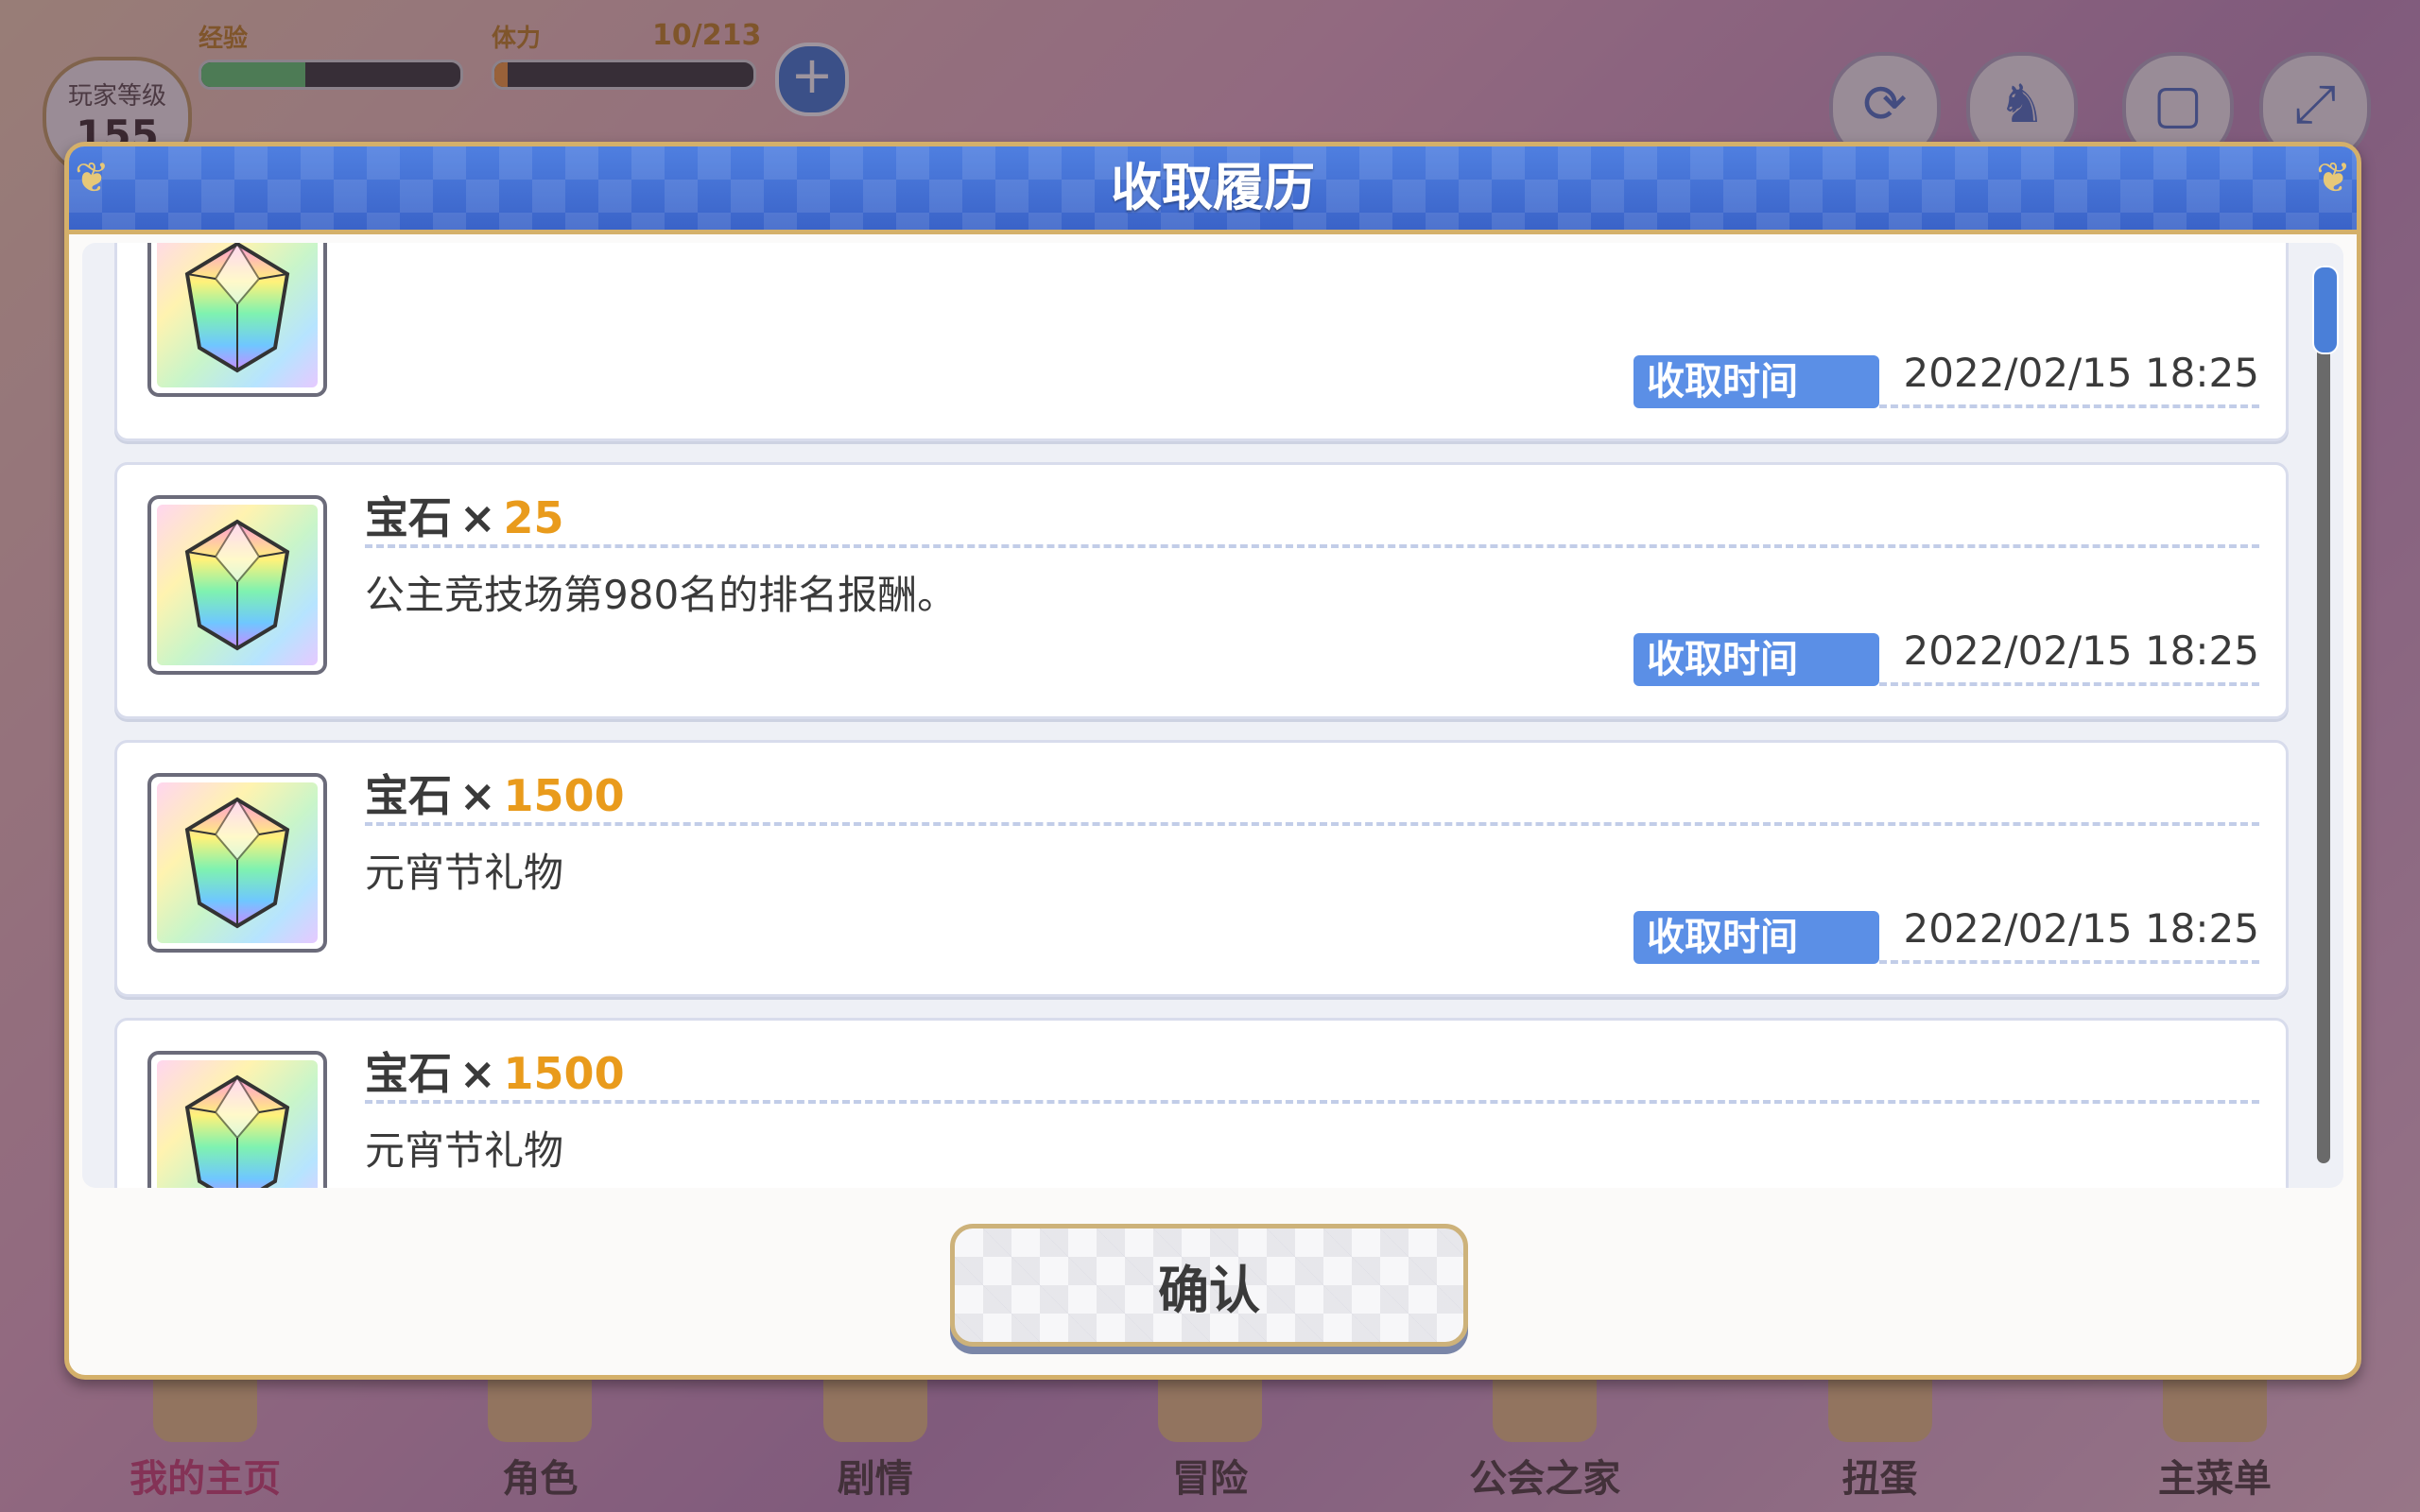 Image resolution: width=2420 pixels, height=1512 pixels. I want to click on scrollbar, so click(2325, 714).